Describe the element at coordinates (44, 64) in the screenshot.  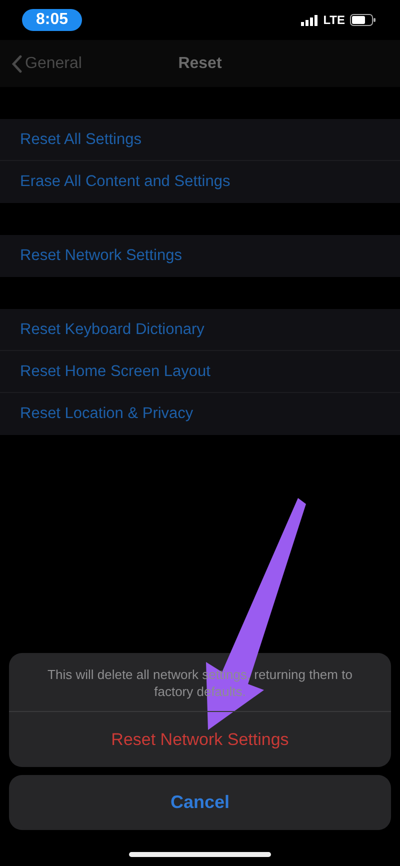
I see `back-button: General` at that location.